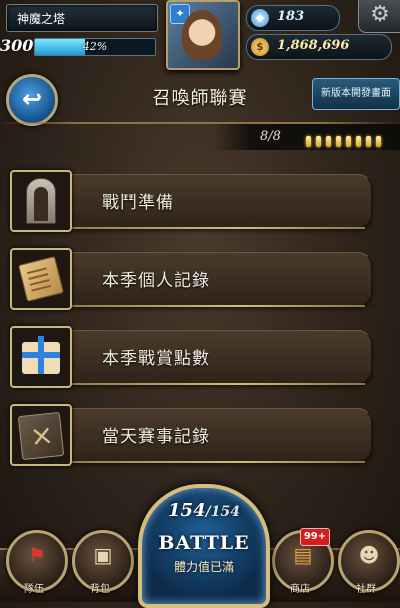  I want to click on friends-icon: ☻, so click(369, 555).